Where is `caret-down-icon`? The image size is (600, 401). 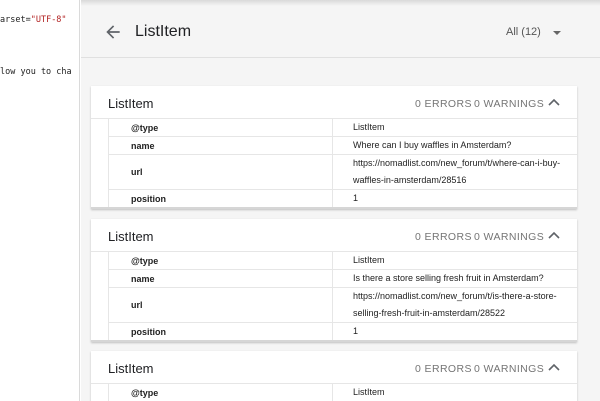
caret-down-icon is located at coordinates (557, 33).